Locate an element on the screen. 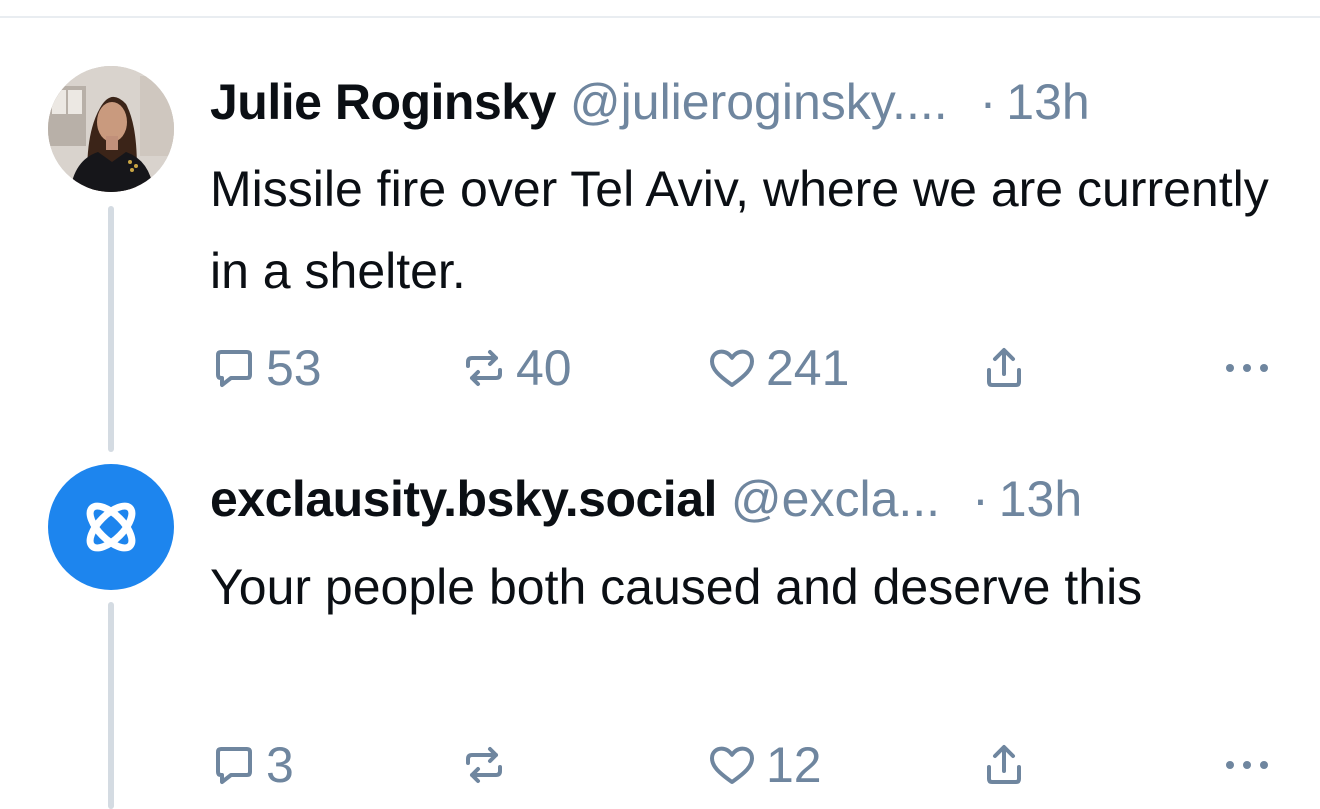 Image resolution: width=1320 pixels, height=809 pixels. author-name: Julie Roginsky is located at coordinates (383, 102).